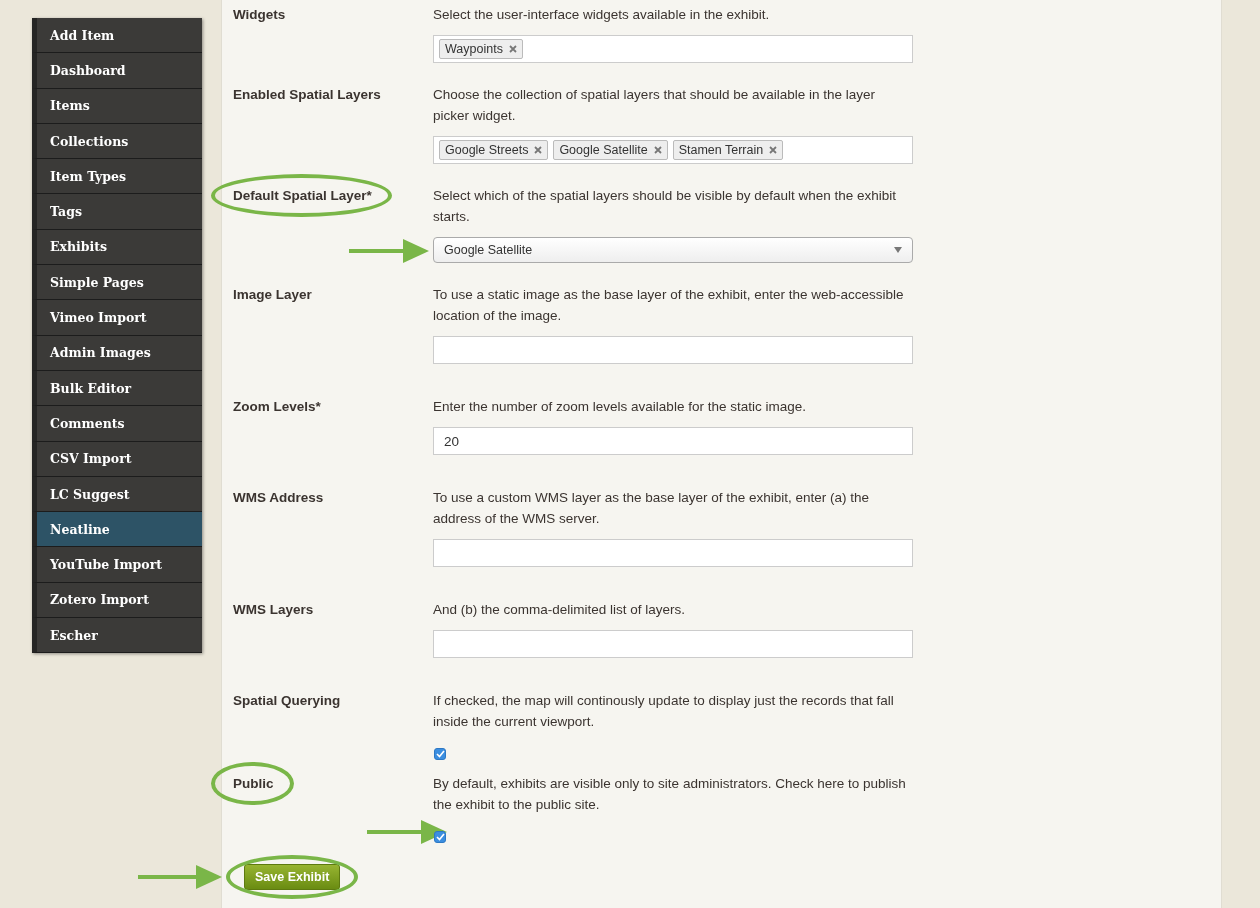  I want to click on caret-icon, so click(898, 250).